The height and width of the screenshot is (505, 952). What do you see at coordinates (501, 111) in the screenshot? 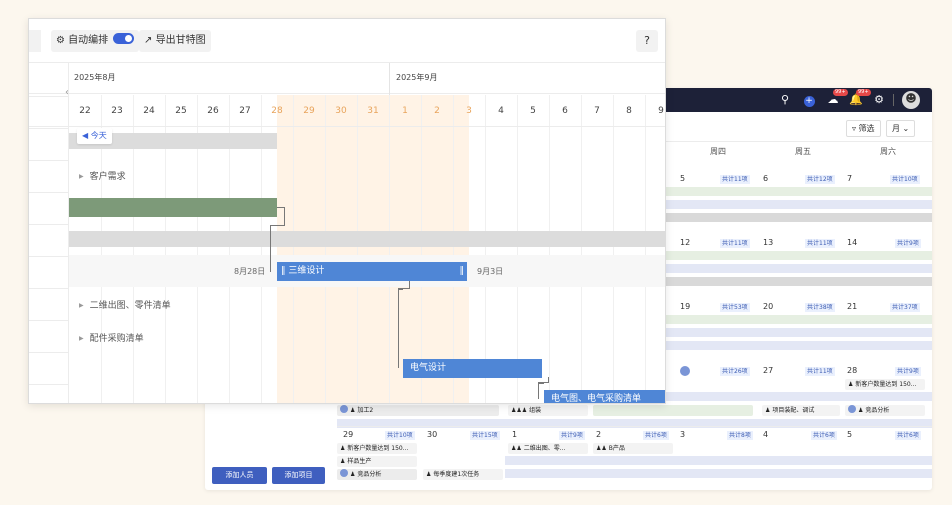
I see `day-label: 4` at bounding box center [501, 111].